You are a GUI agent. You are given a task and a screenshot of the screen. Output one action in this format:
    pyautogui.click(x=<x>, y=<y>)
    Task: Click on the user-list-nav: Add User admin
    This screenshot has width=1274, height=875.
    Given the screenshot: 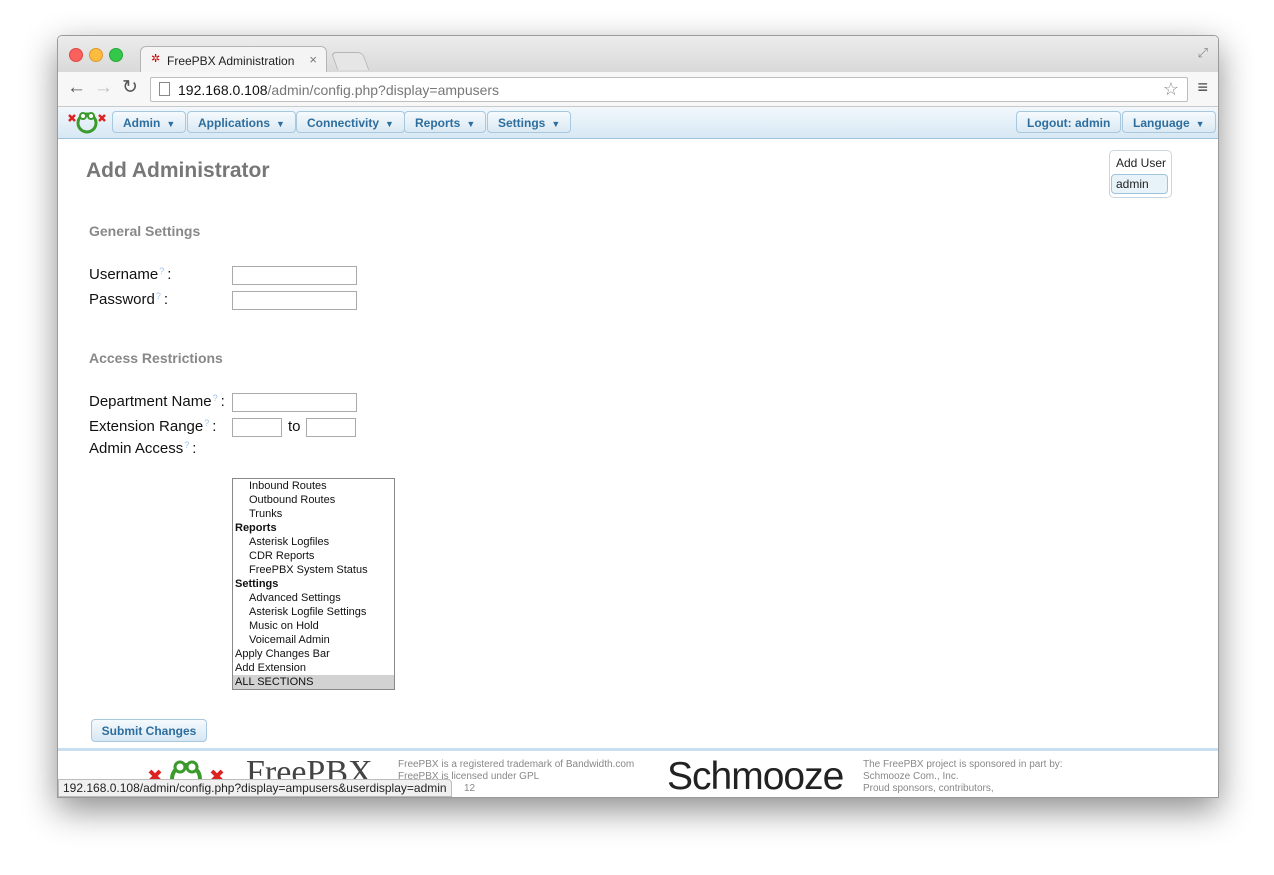 What is the action you would take?
    pyautogui.click(x=1140, y=174)
    